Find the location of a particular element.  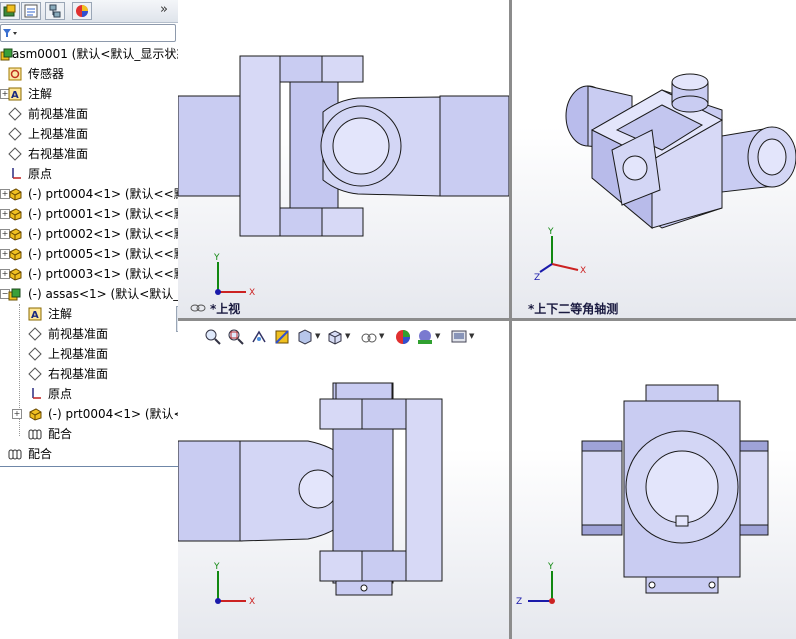

zoom-to-fit-icon is located at coordinates (213, 337).